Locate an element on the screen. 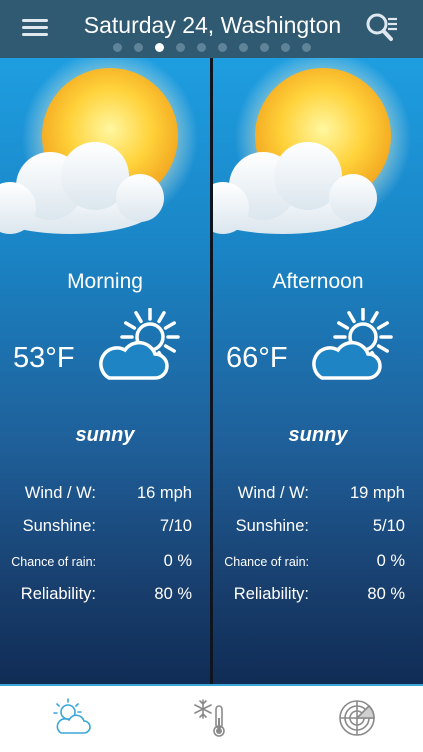  detail-value: 16 mph is located at coordinates (164, 493).